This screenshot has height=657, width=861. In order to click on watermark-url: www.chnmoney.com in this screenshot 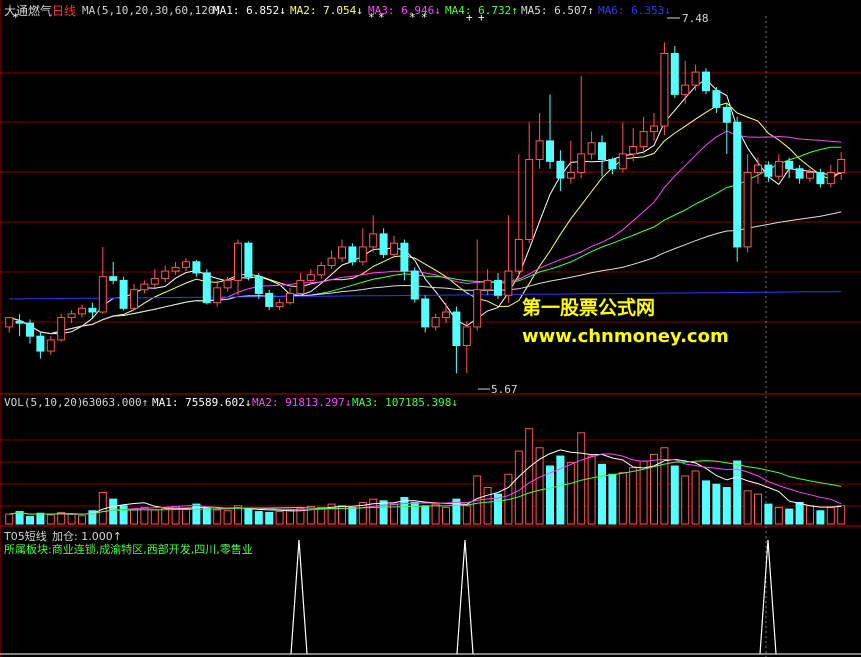, I will do `click(625, 336)`.